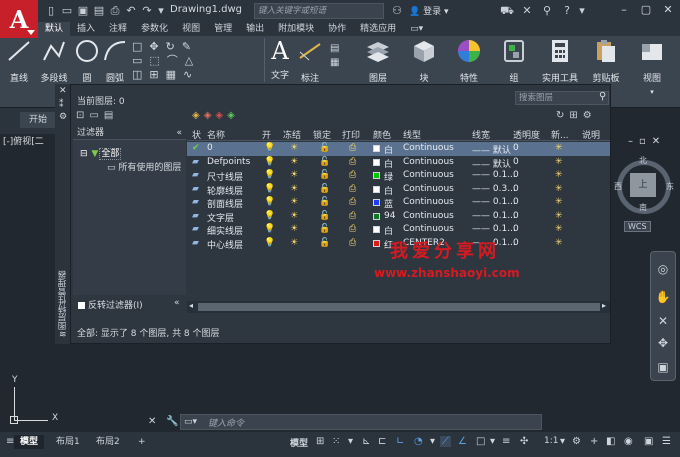  What do you see at coordinates (152, 421) in the screenshot?
I see `close-command-icon: ✕` at bounding box center [152, 421].